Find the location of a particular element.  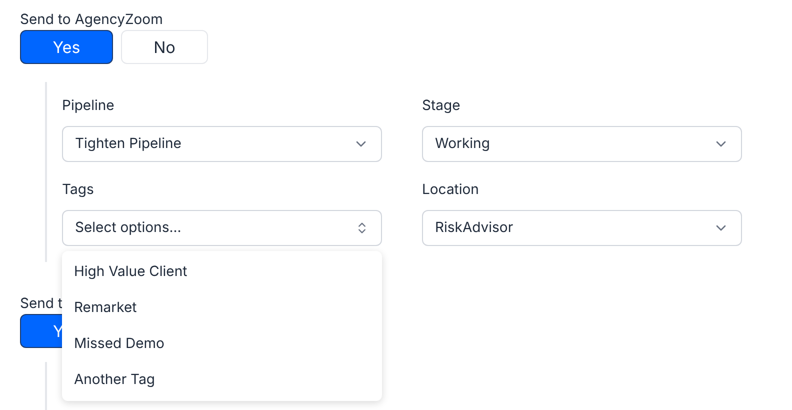

field-label: Stage is located at coordinates (442, 106).